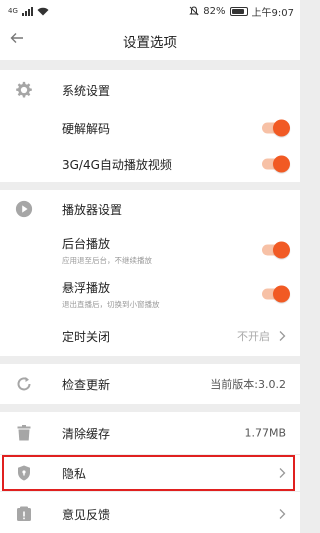 This screenshot has height=533, width=320. Describe the element at coordinates (276, 128) in the screenshot. I see `hw-decode-toggle` at that location.